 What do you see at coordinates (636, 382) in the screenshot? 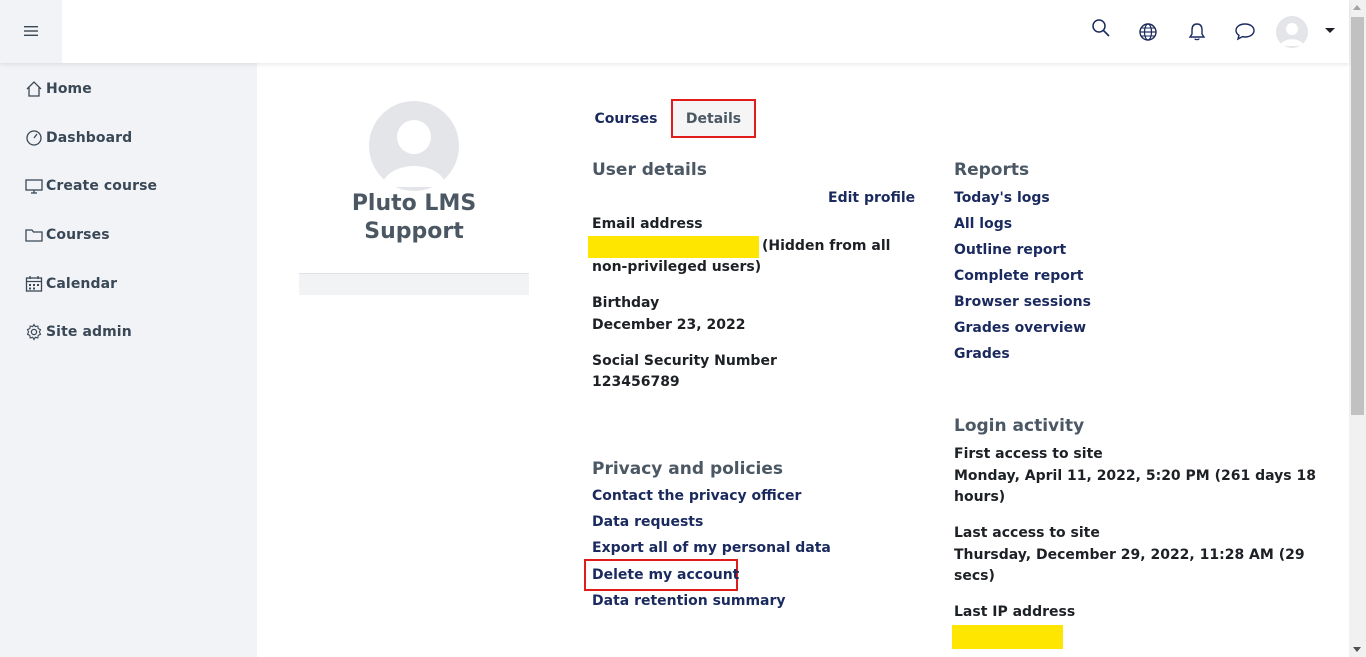
I see `ssn-value: 123456789` at bounding box center [636, 382].